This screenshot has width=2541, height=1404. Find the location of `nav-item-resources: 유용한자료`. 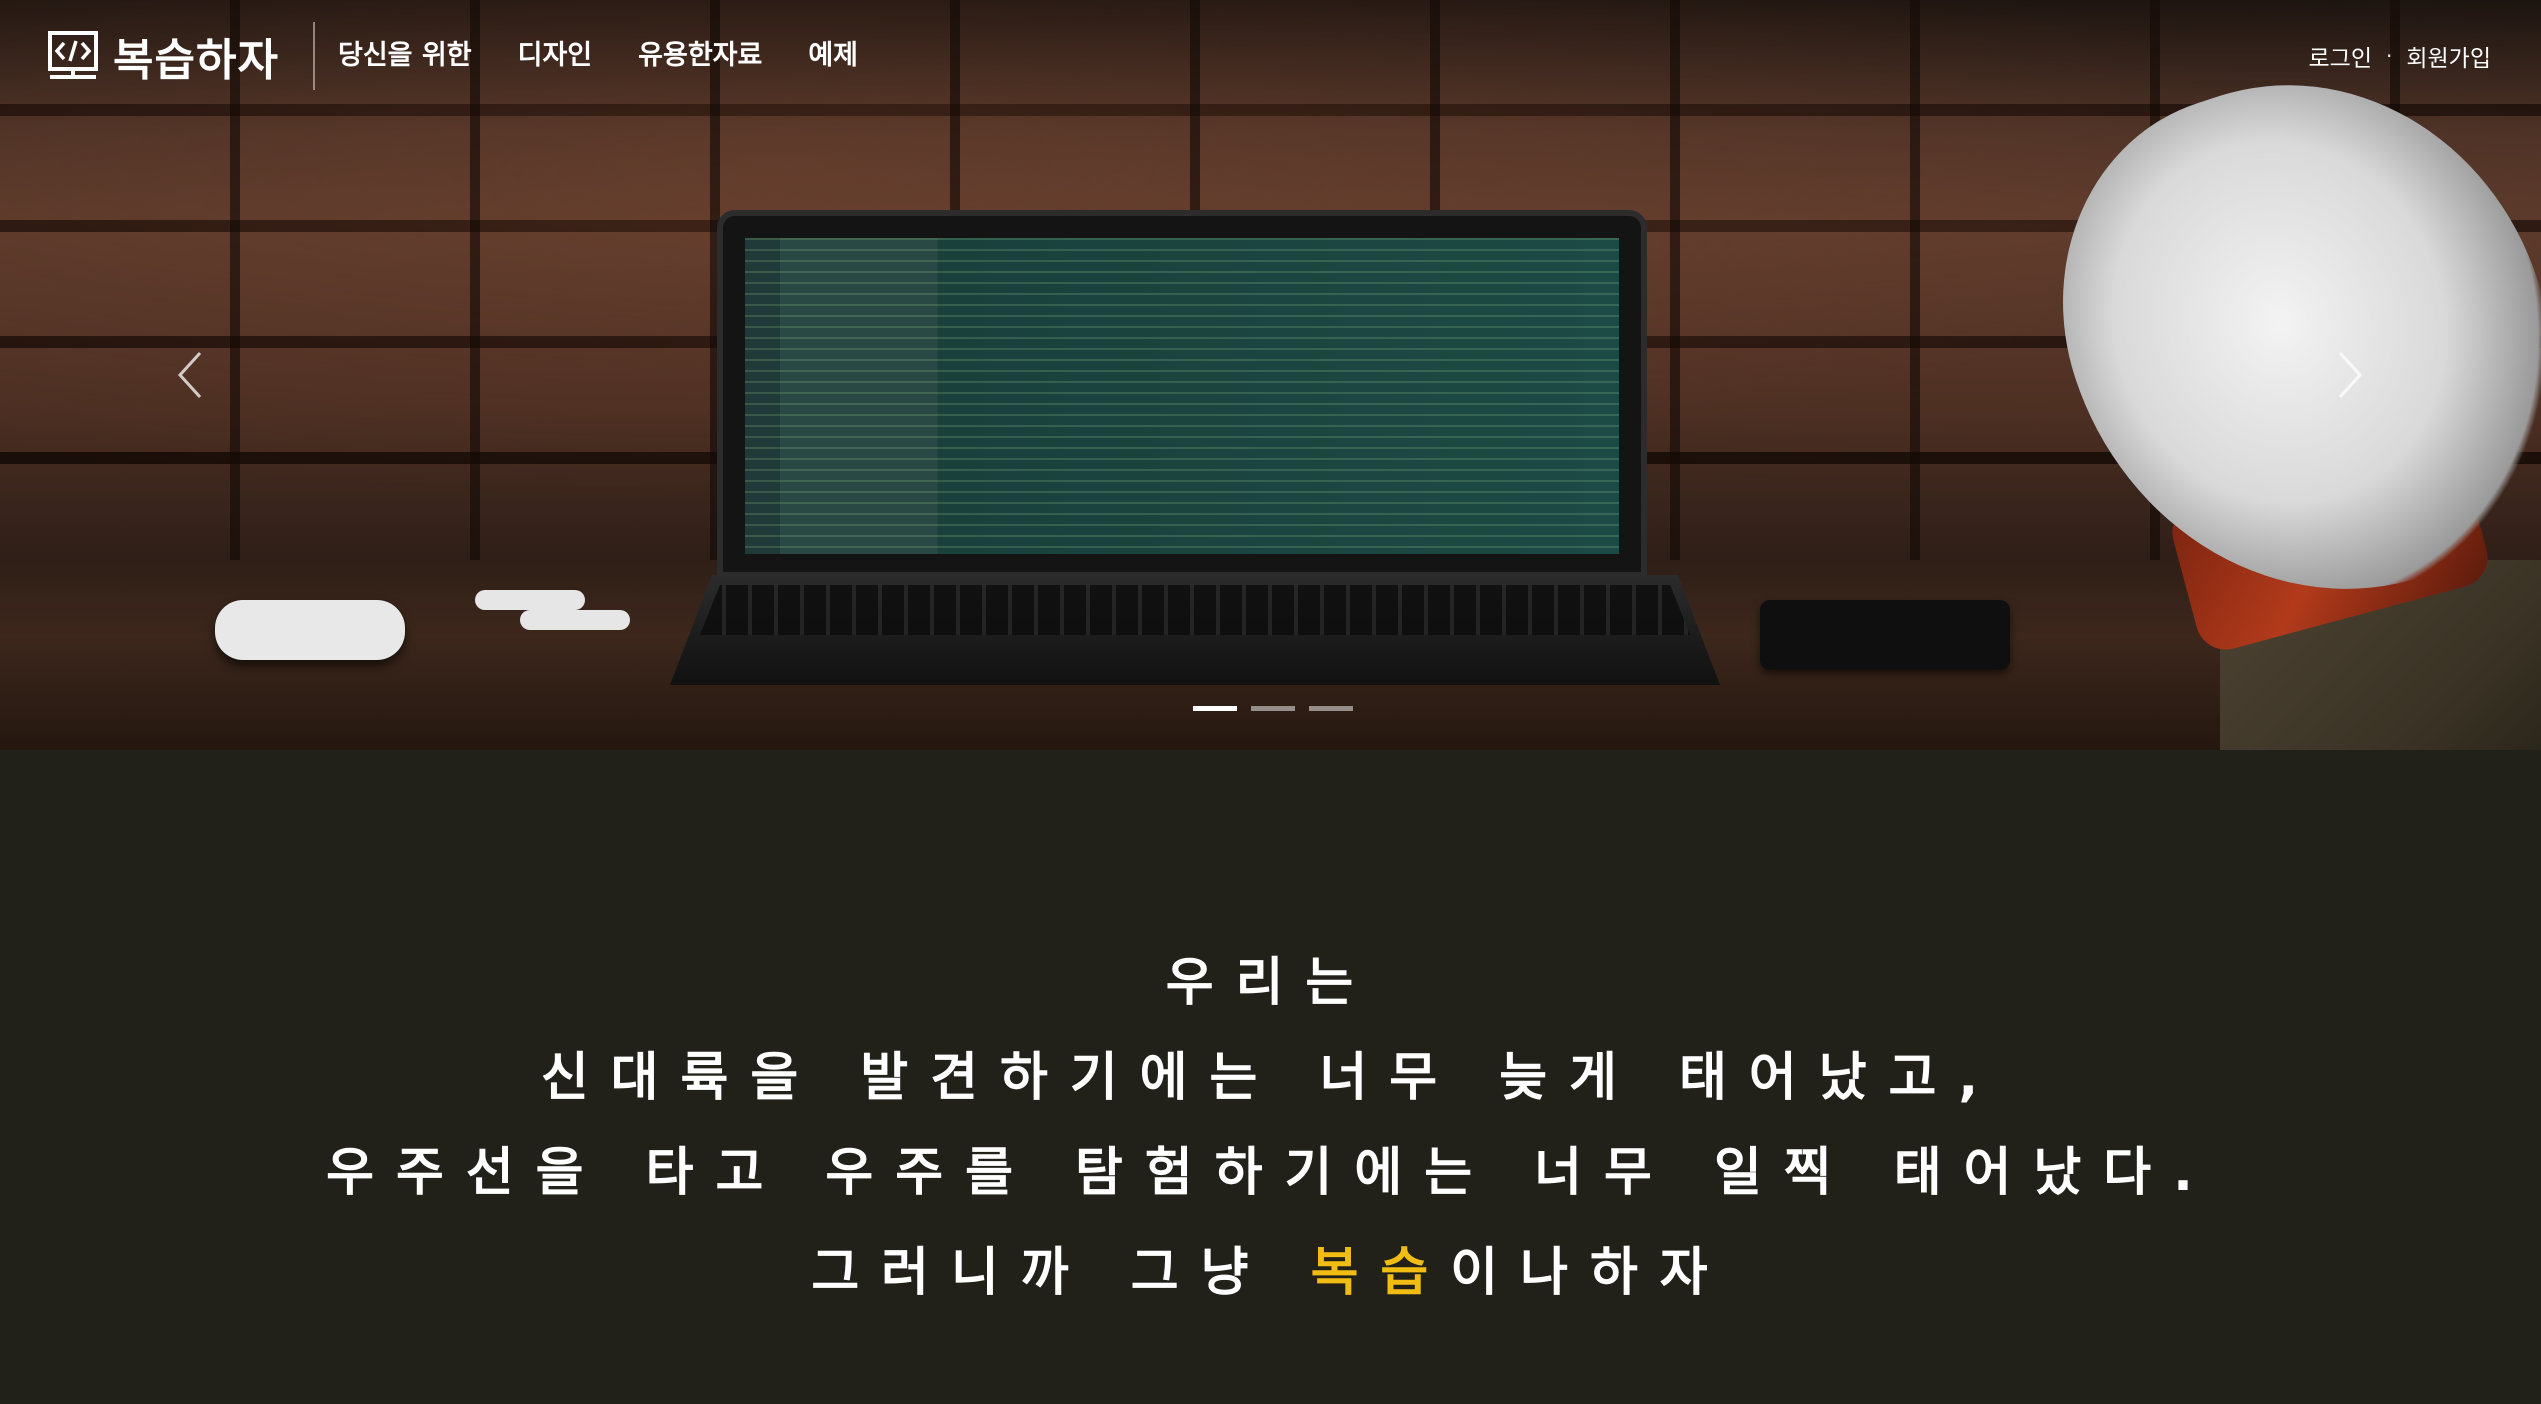

nav-item-resources: 유용한자료 is located at coordinates (700, 56).